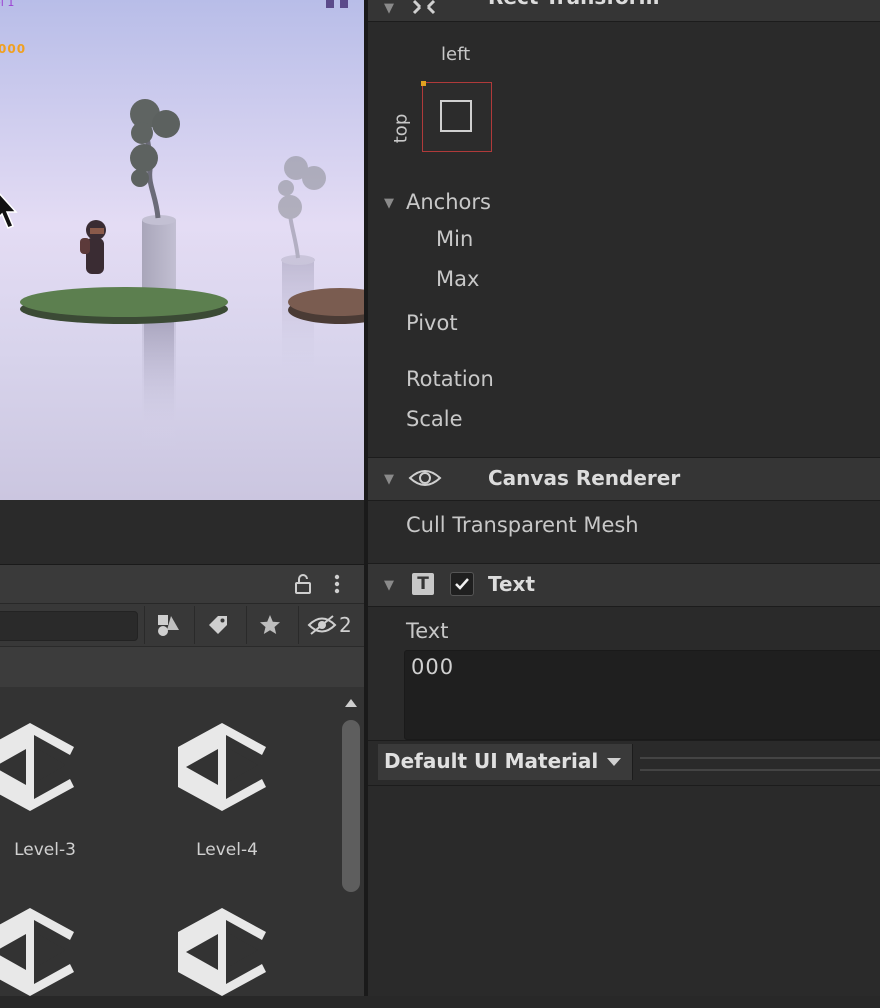 Image resolution: width=880 pixels, height=1008 pixels. I want to click on anchors-max-label: Max, so click(458, 279).